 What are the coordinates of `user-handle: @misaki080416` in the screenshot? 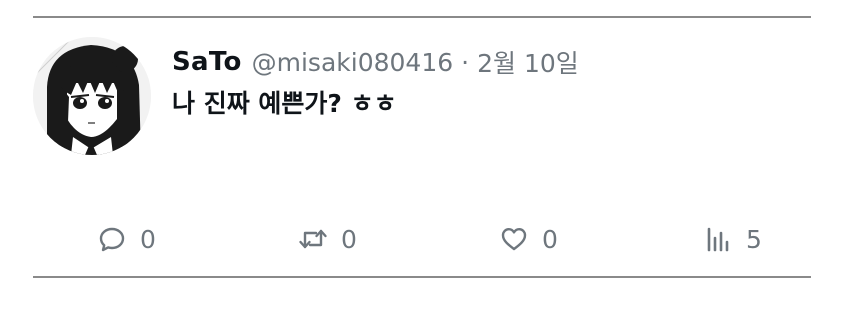 It's located at (353, 62).